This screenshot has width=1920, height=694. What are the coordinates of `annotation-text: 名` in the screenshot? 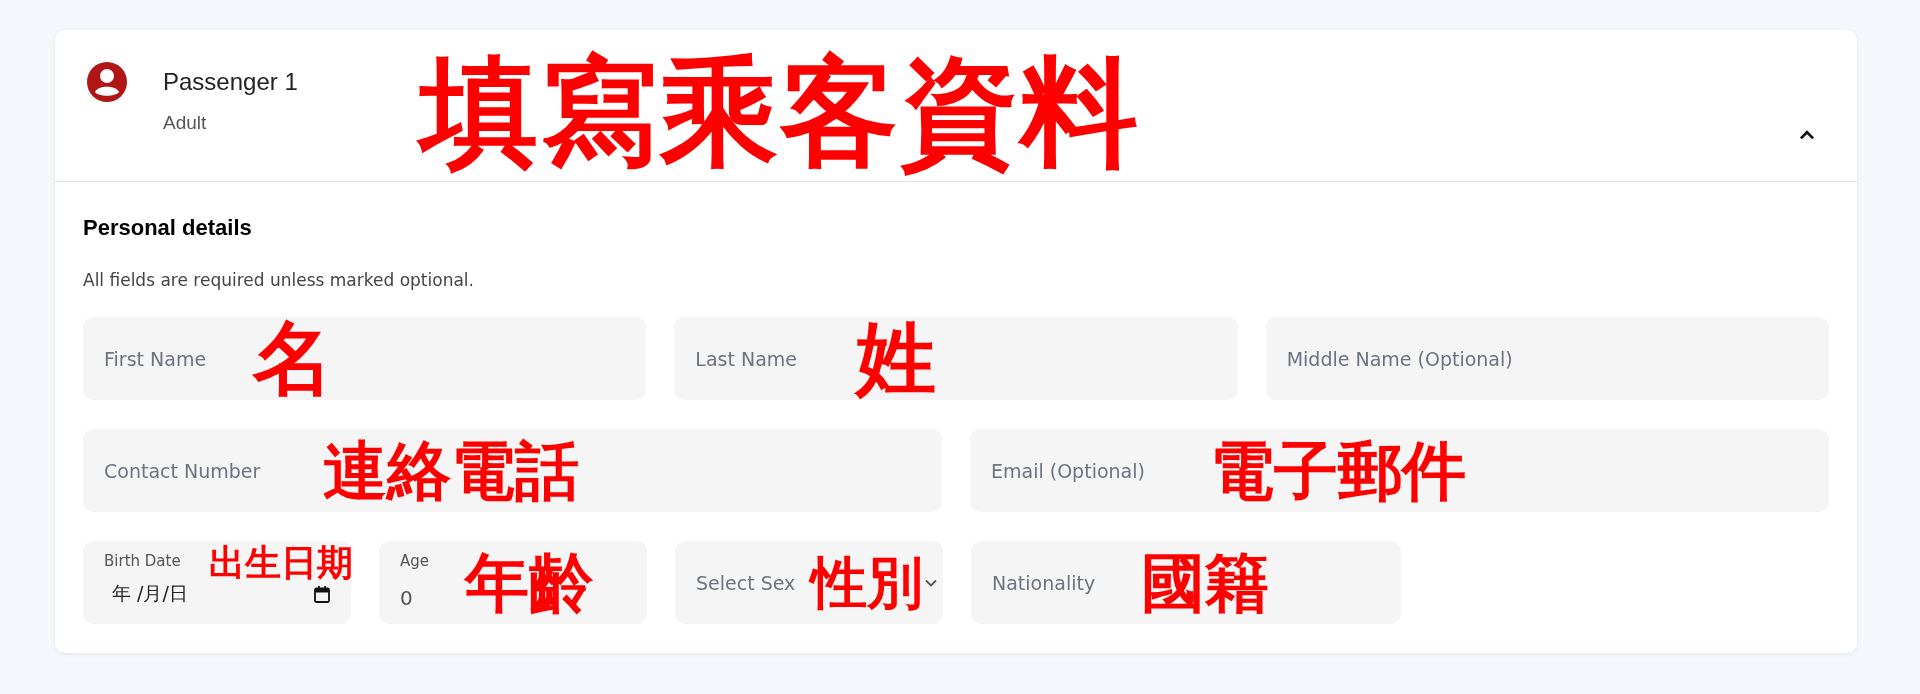 It's located at (293, 358).